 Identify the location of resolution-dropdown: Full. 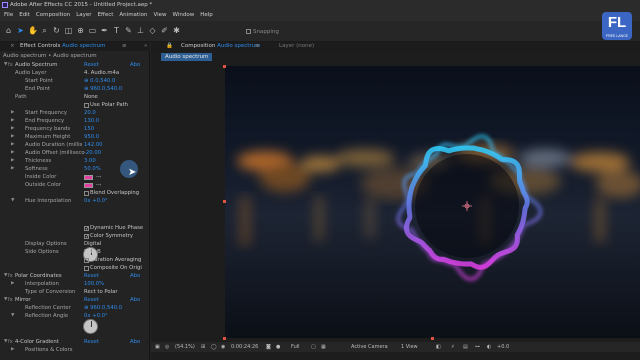
(295, 347).